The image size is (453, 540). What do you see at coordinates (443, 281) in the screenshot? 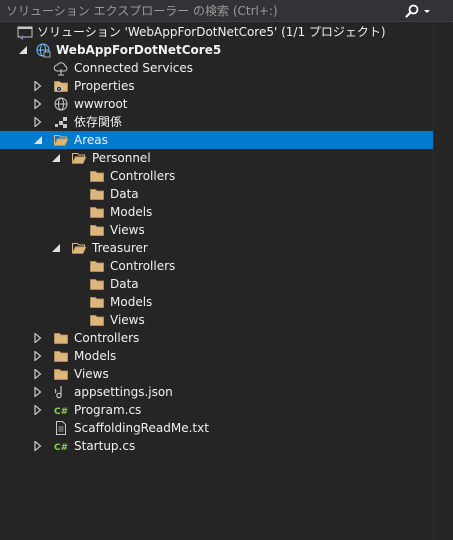
I see `vertical-scrollbar` at bounding box center [443, 281].